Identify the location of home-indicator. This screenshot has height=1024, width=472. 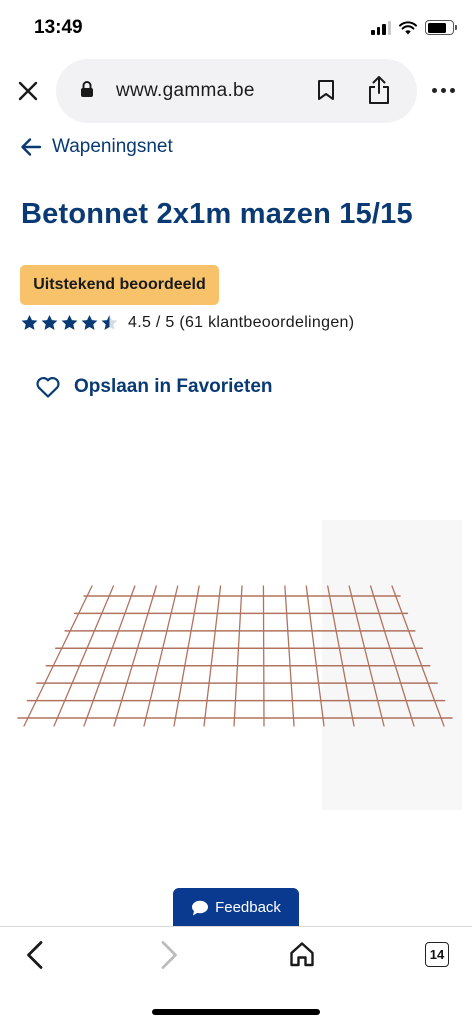
(236, 1012).